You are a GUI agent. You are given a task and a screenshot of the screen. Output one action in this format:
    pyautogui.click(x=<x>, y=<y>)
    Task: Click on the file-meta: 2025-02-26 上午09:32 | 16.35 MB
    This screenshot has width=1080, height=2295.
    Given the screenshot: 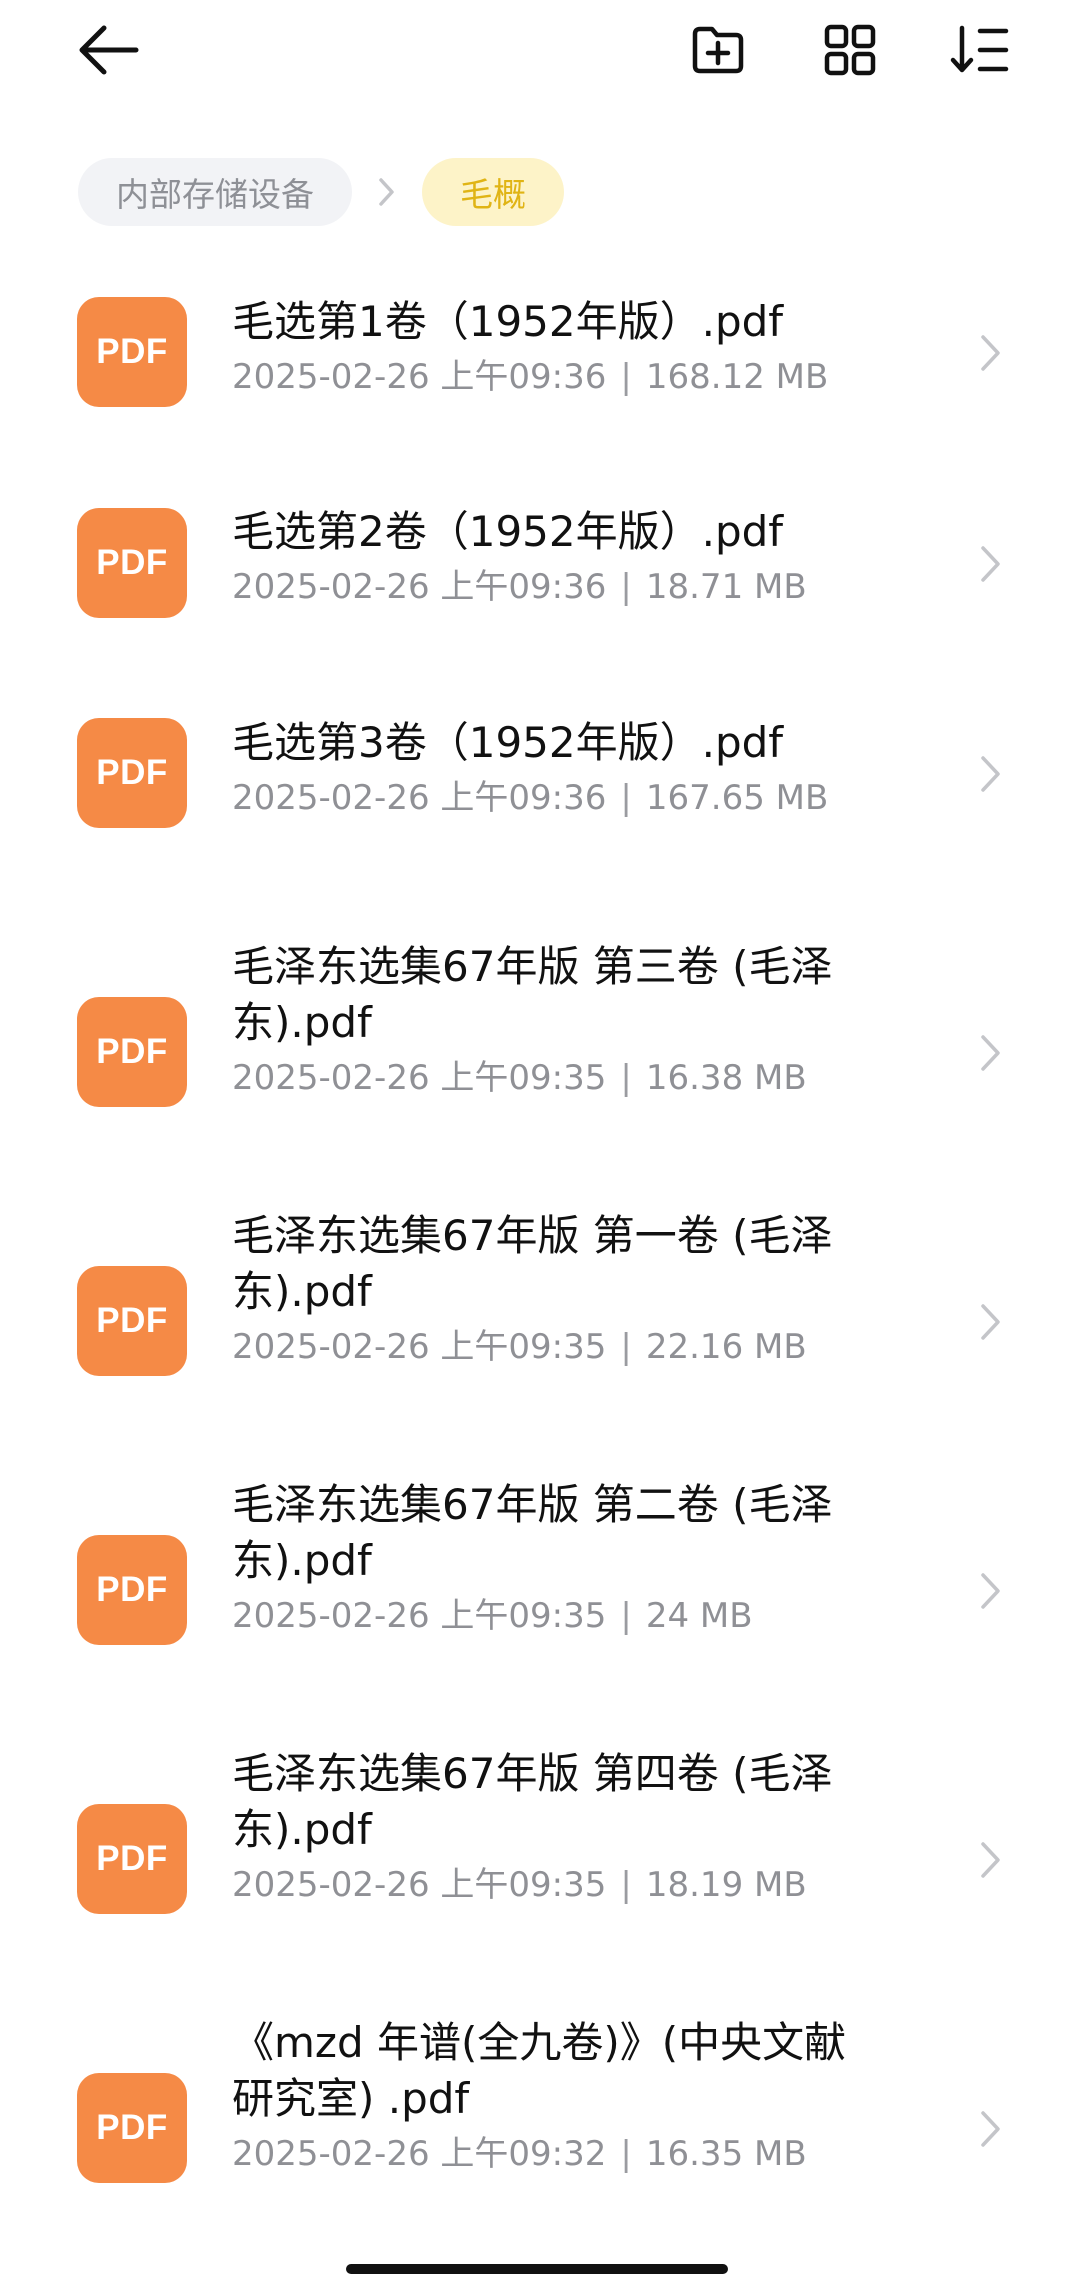 What is the action you would take?
    pyautogui.click(x=552, y=2154)
    